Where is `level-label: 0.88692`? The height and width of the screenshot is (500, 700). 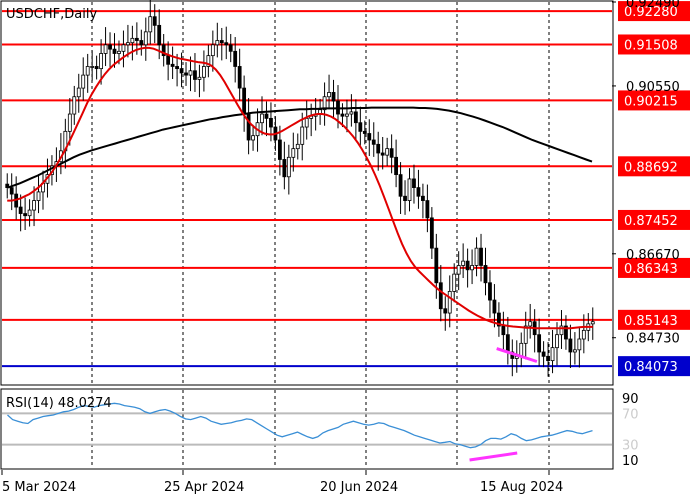
level-label: 0.88692 is located at coordinates (651, 167).